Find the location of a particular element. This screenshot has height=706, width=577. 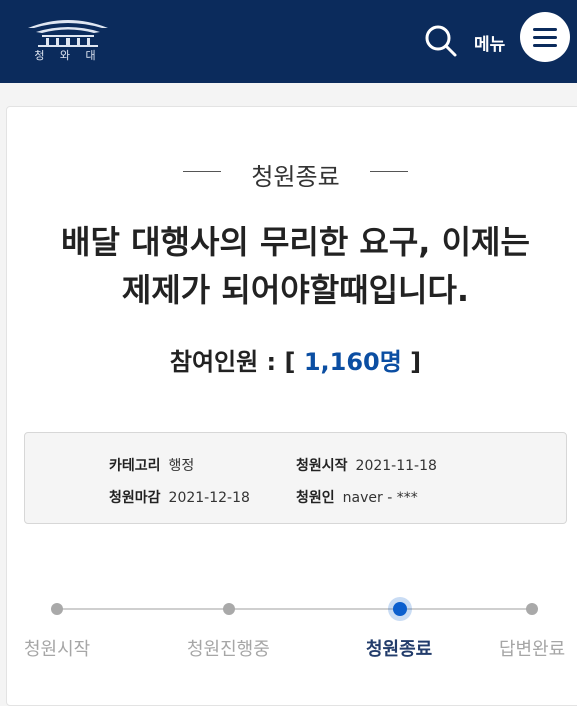

step-dot-closed is located at coordinates (400, 609).